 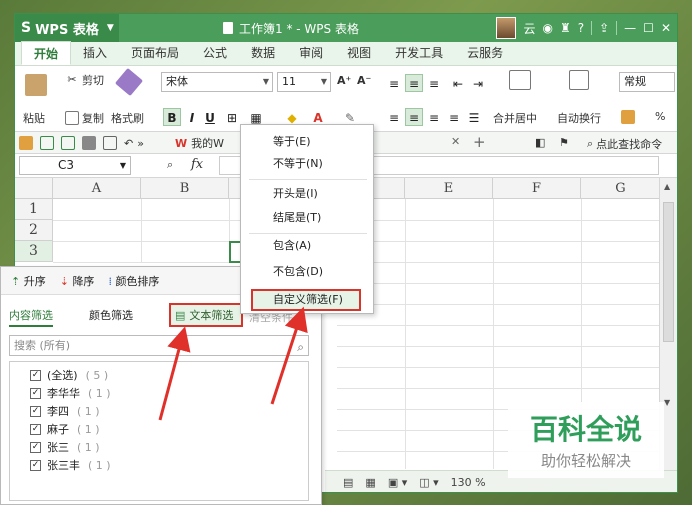 What do you see at coordinates (77, 281) in the screenshot?
I see `sort-descending-button: ⇣ 降序` at bounding box center [77, 281].